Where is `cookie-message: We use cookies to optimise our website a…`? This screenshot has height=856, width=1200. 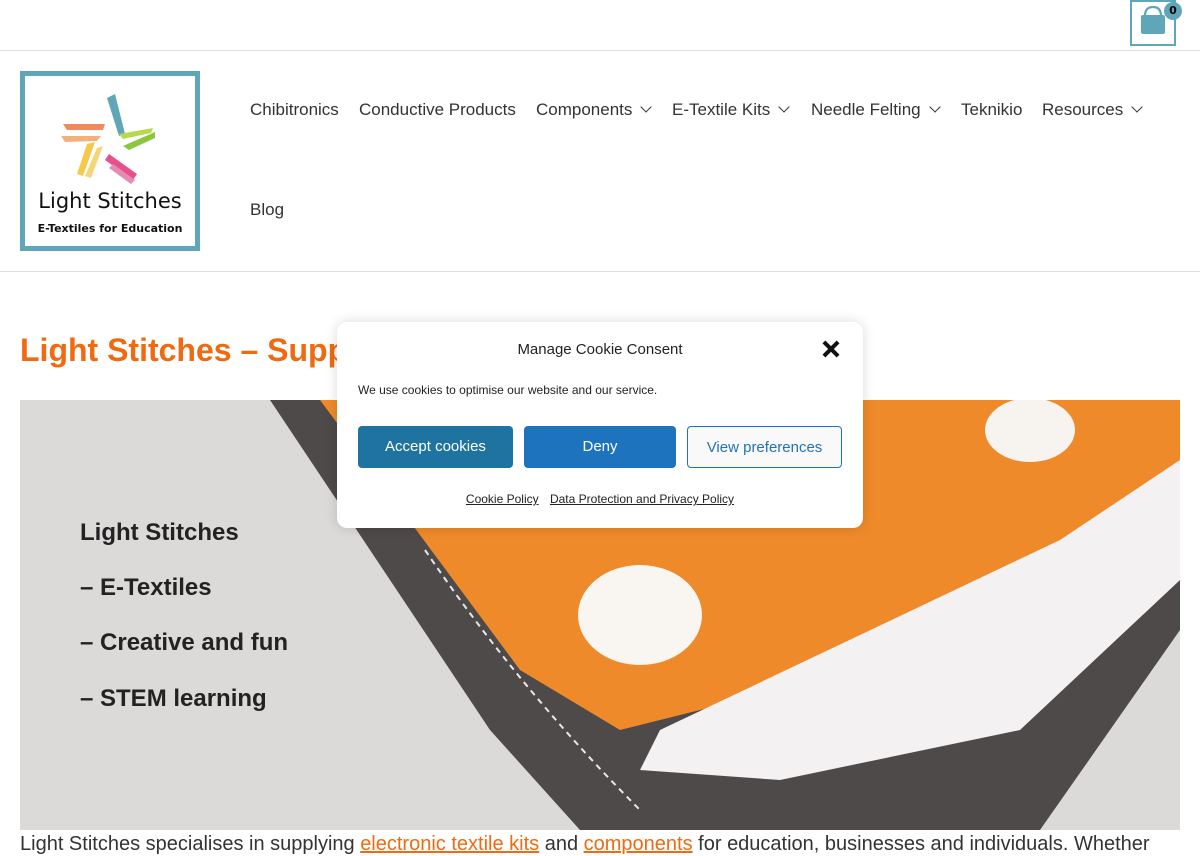
cookie-message: We use cookies to optimise our website a… is located at coordinates (508, 390).